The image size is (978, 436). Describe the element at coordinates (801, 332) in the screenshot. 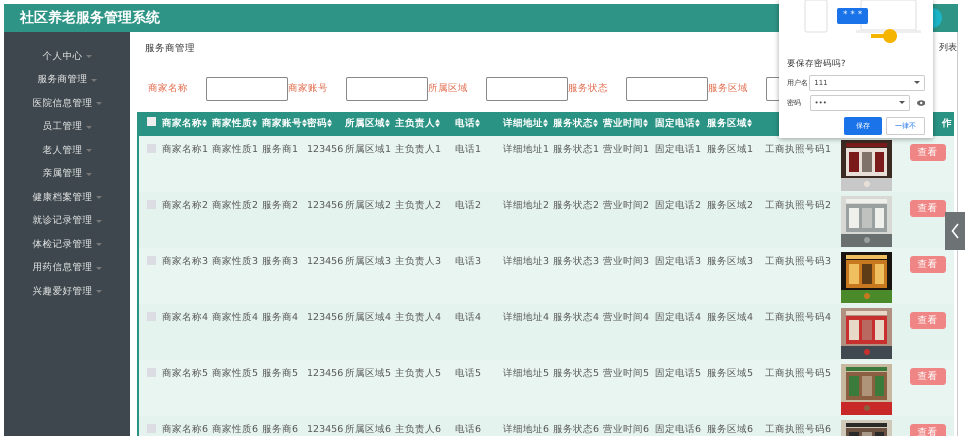

I see `table-cell: 工商执照号码4` at that location.